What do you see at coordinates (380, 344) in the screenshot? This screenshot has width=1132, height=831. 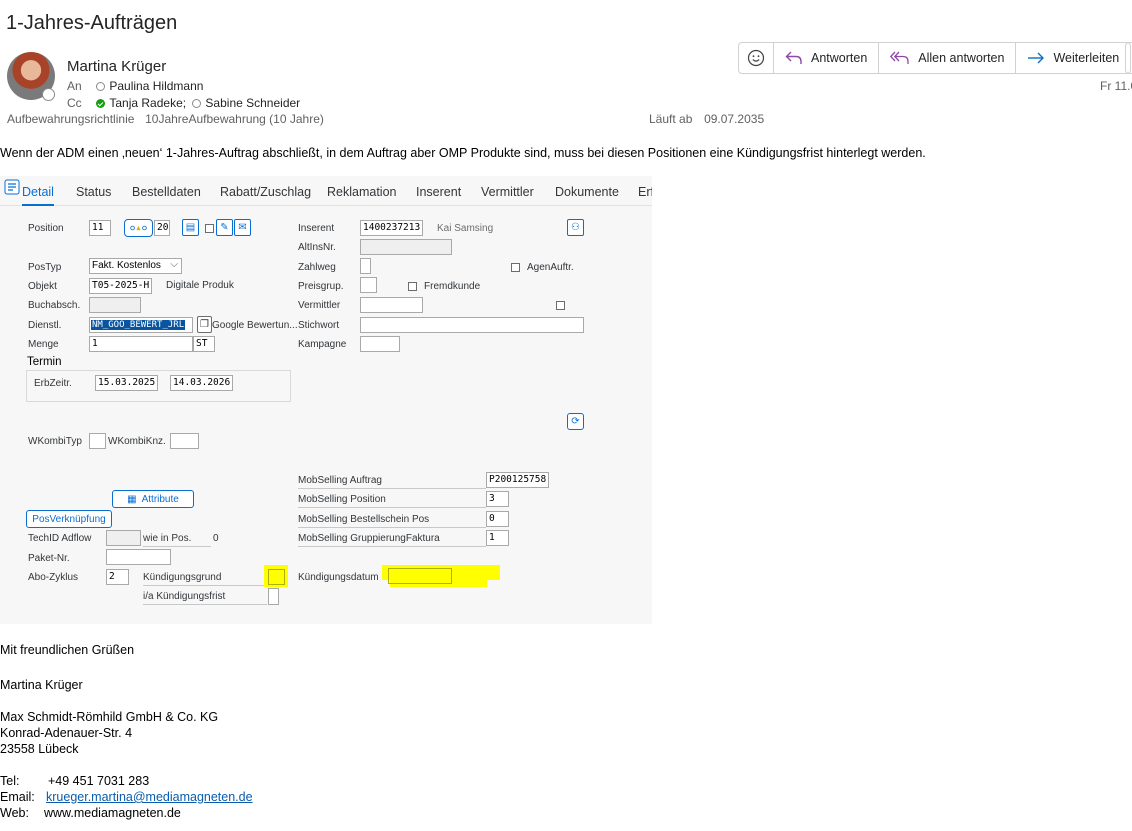 I see `kampagne-field` at bounding box center [380, 344].